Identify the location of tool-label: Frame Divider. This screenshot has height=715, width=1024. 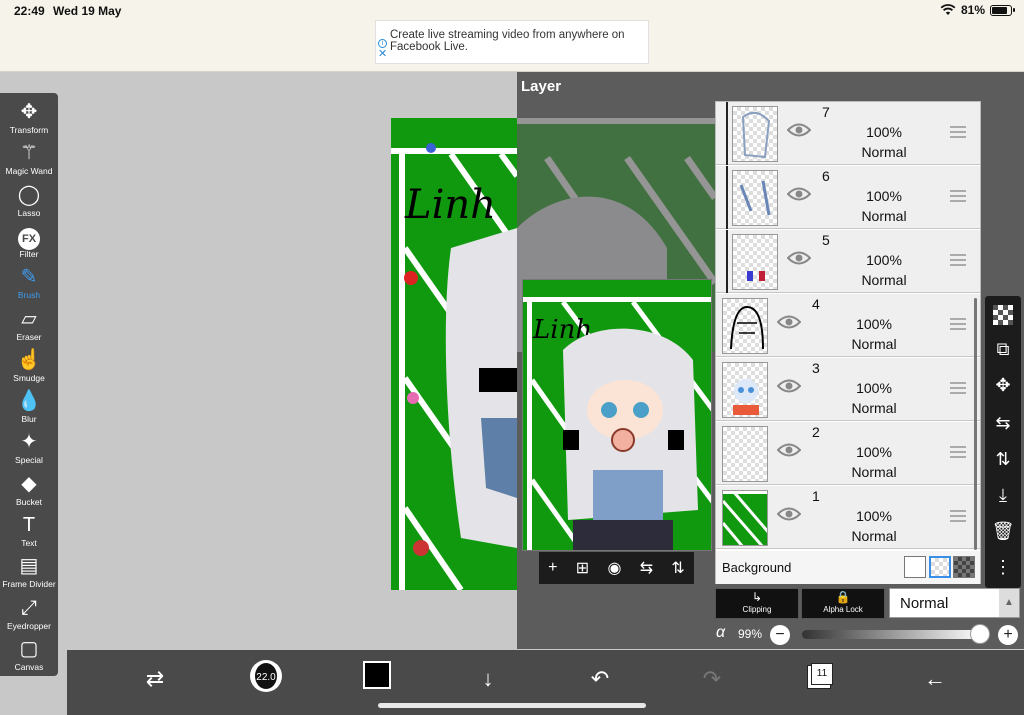
(29, 584).